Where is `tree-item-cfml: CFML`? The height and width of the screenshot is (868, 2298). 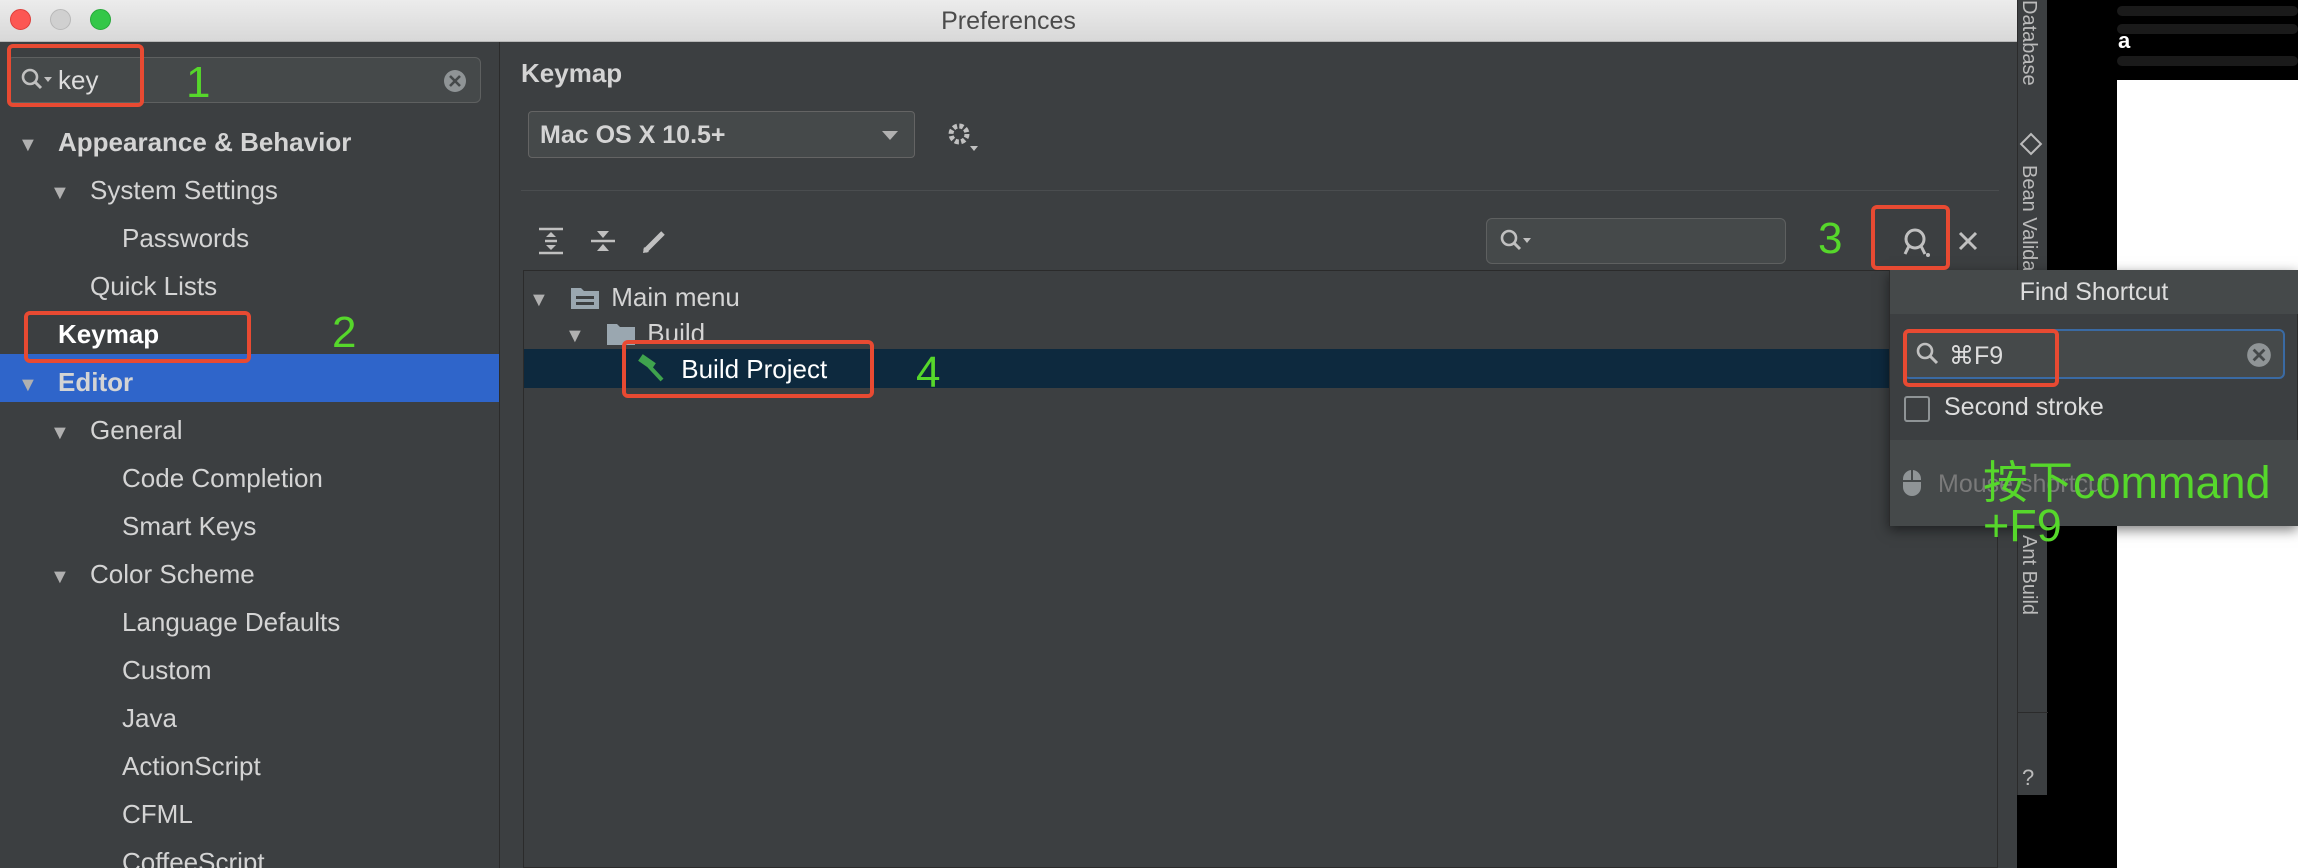 tree-item-cfml: CFML is located at coordinates (249, 814).